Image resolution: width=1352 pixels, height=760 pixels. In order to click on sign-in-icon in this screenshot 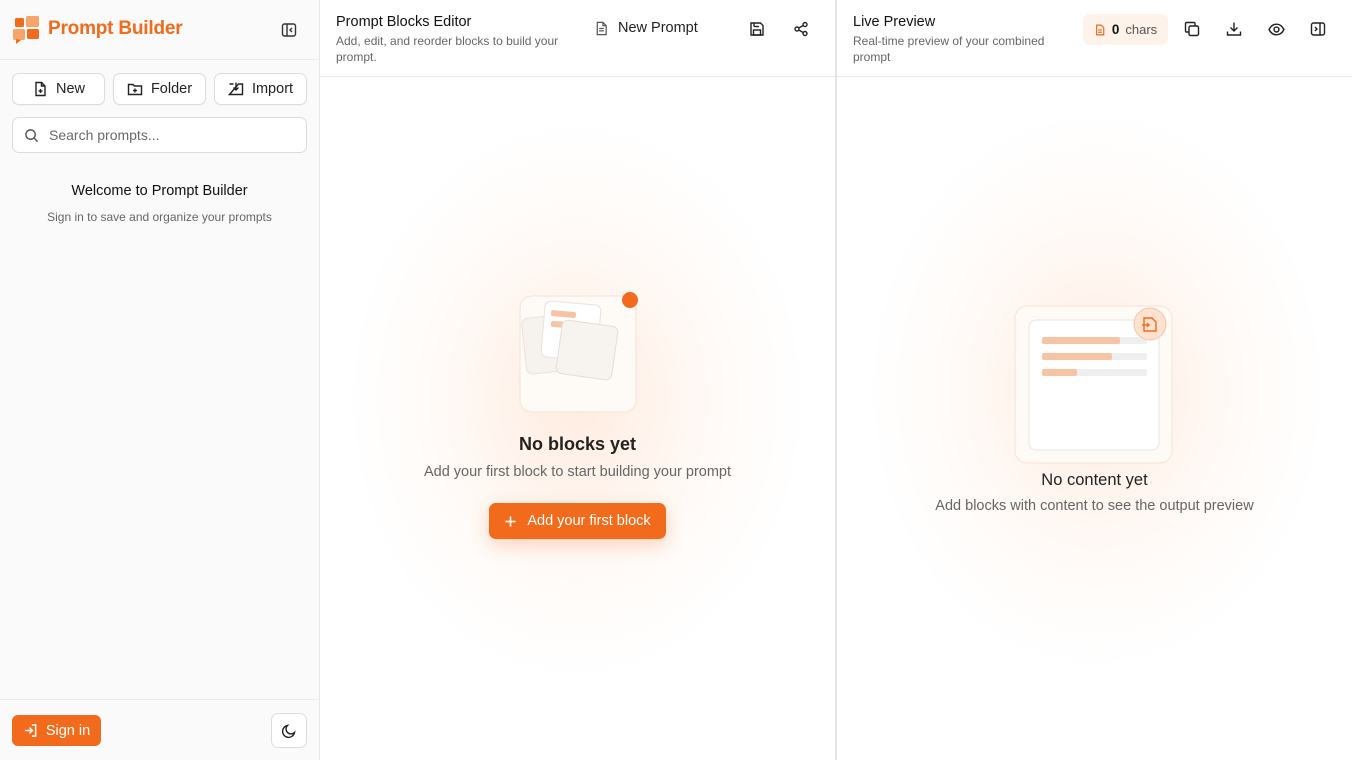, I will do `click(30, 730)`.